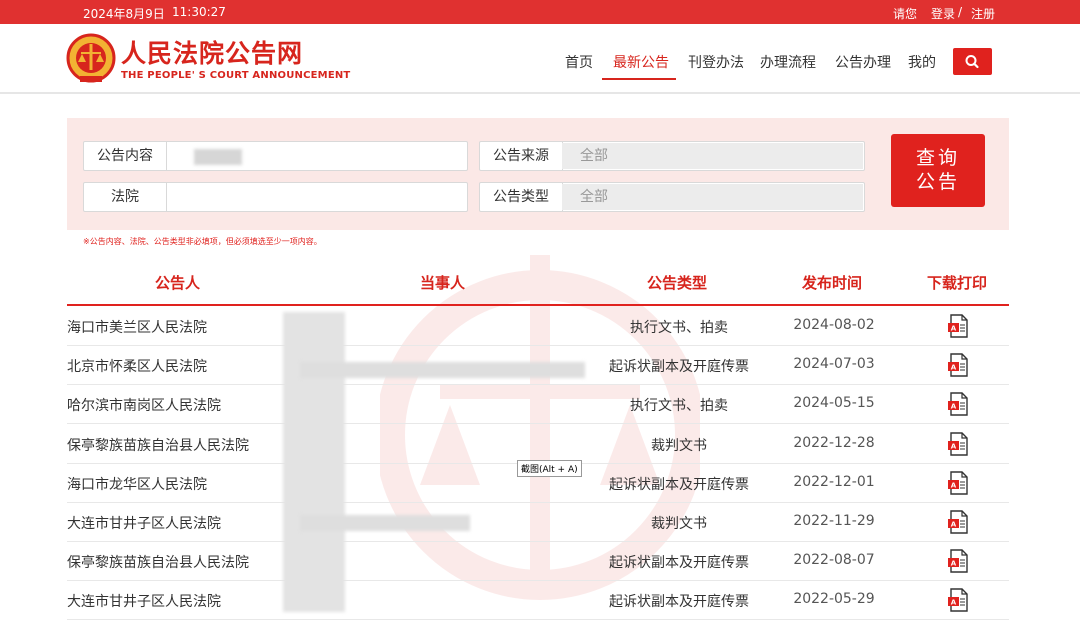  I want to click on row-court: 哈尔滨市南岗区人民法院, so click(144, 405).